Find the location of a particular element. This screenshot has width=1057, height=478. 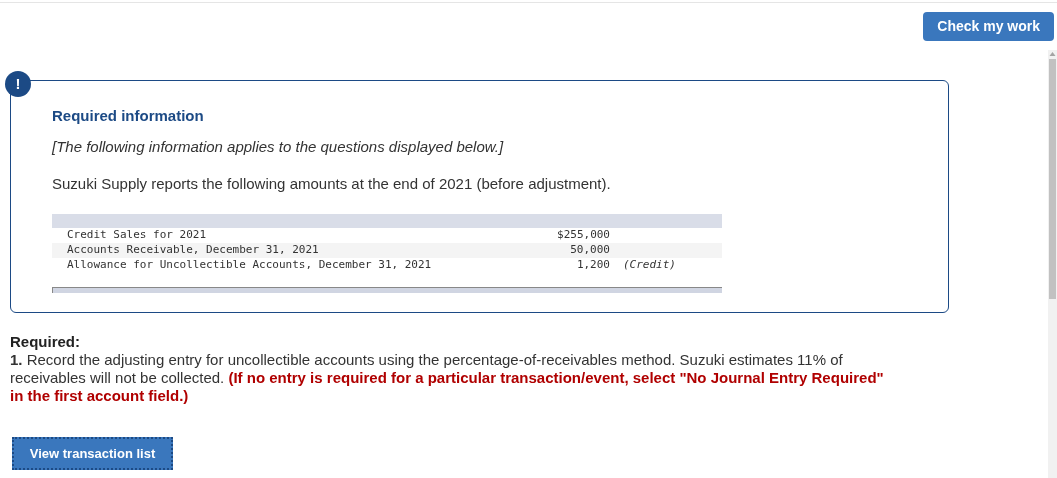

card-intro: Suzuki Supply reports the following amounts at the end of 2021 (before adjustment). is located at coordinates (332, 184).